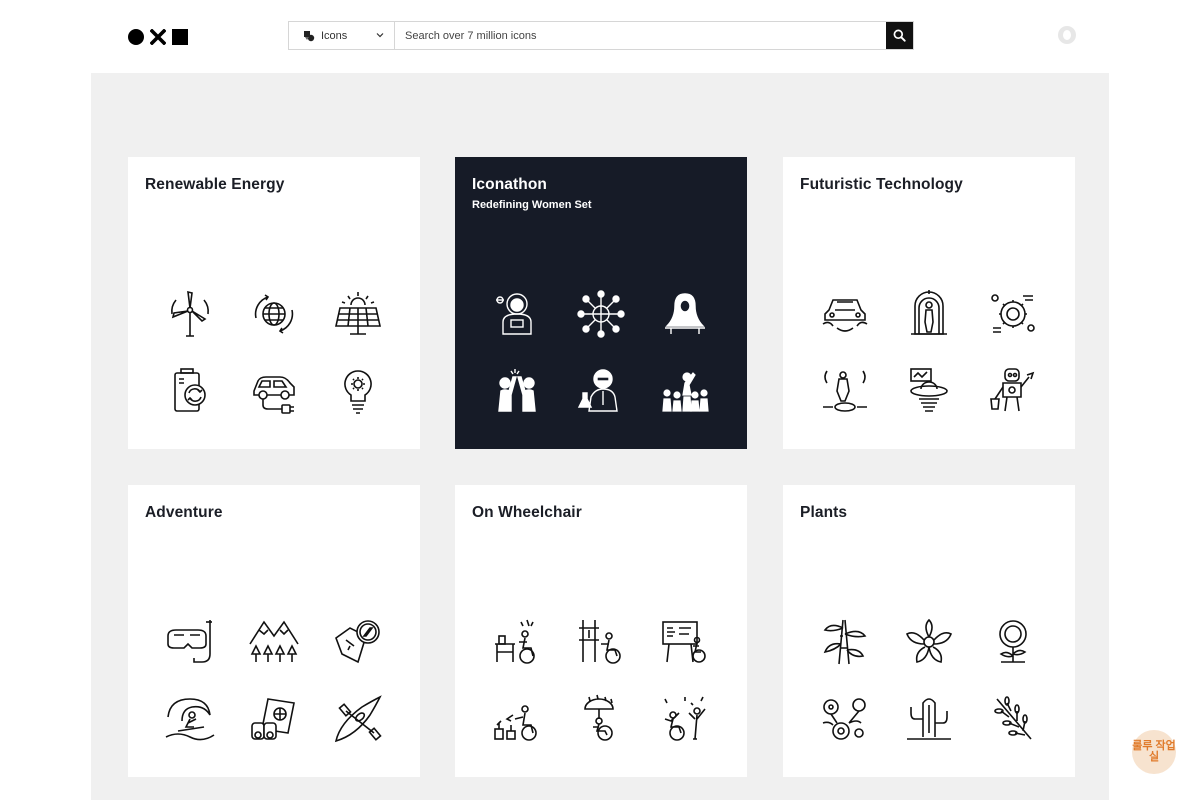 The image size is (1200, 800). What do you see at coordinates (685, 720) in the screenshot?
I see `wheelchair-celebrate-icon` at bounding box center [685, 720].